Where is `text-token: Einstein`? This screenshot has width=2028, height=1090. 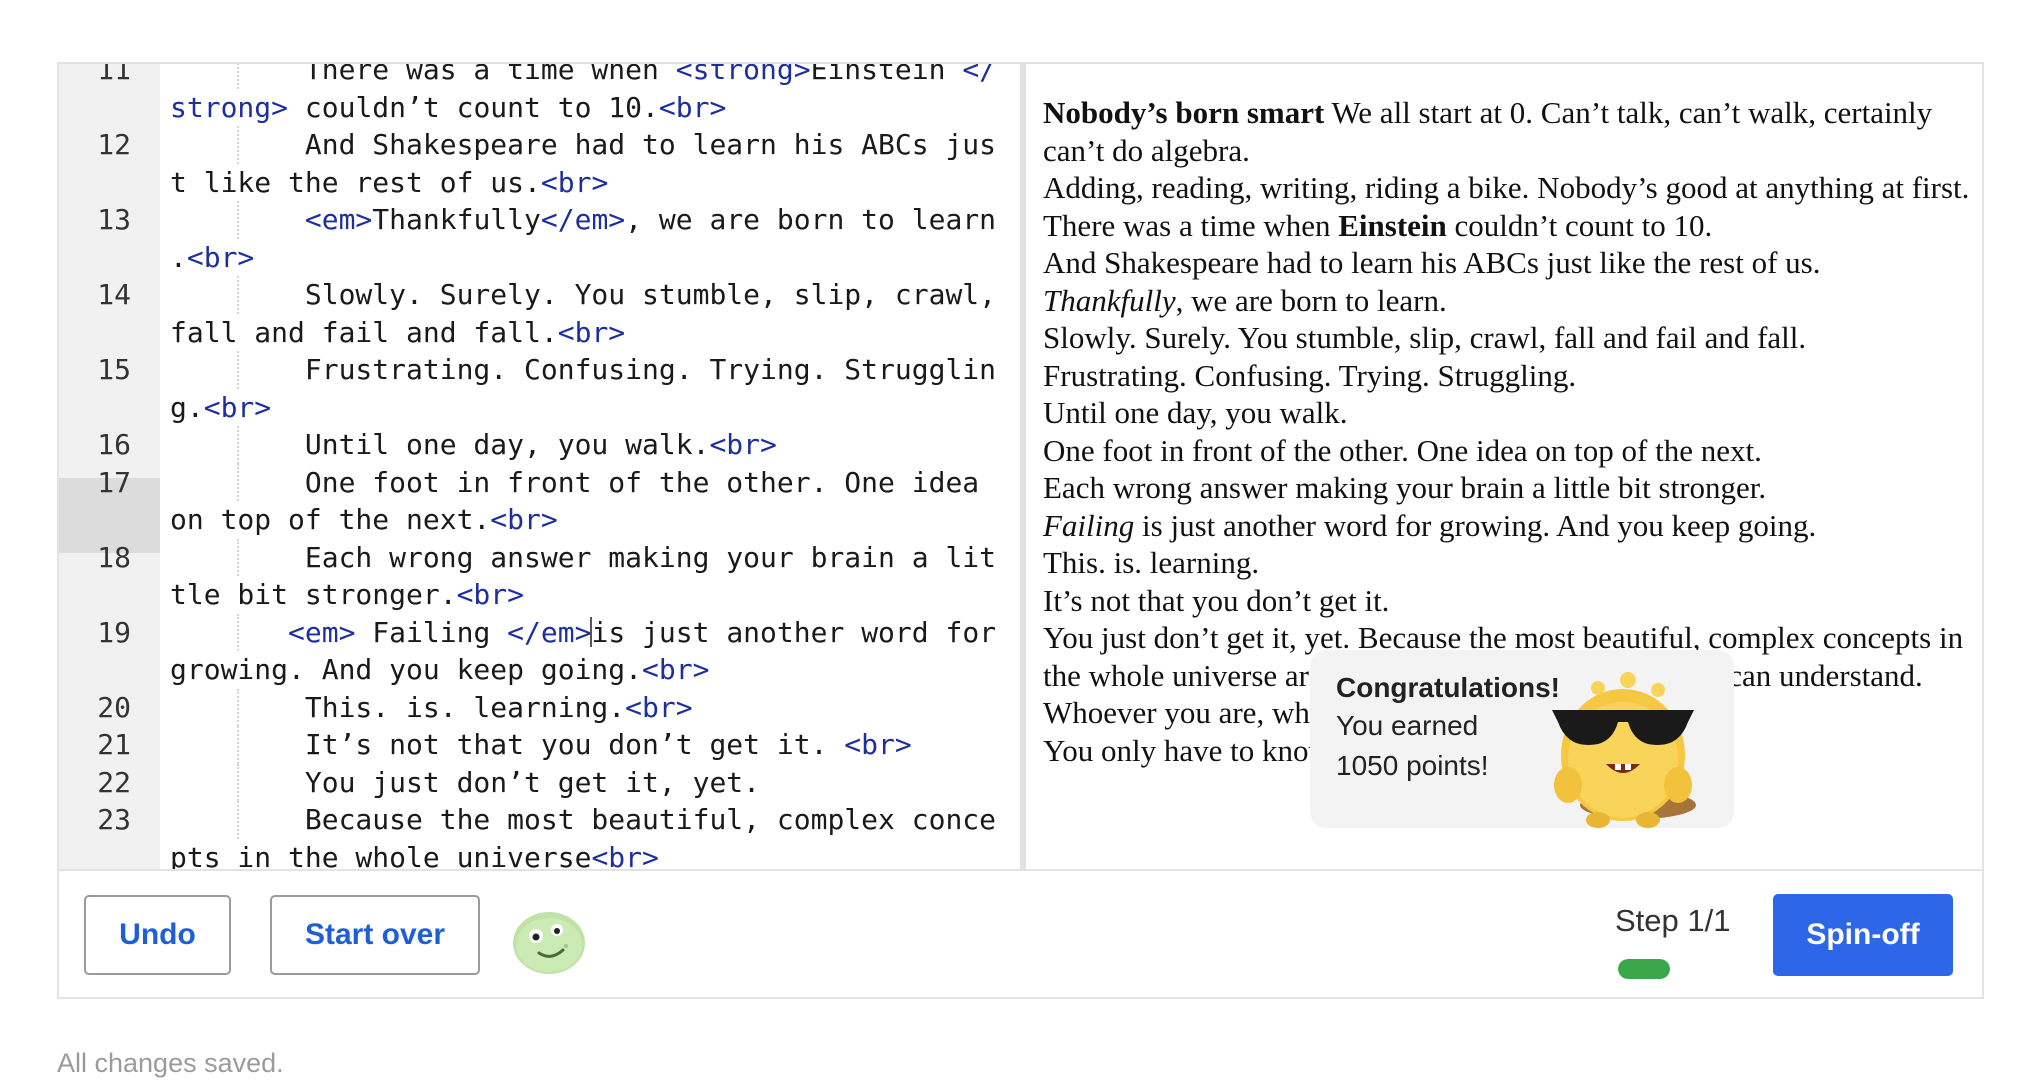
text-token: Einstein is located at coordinates (886, 75).